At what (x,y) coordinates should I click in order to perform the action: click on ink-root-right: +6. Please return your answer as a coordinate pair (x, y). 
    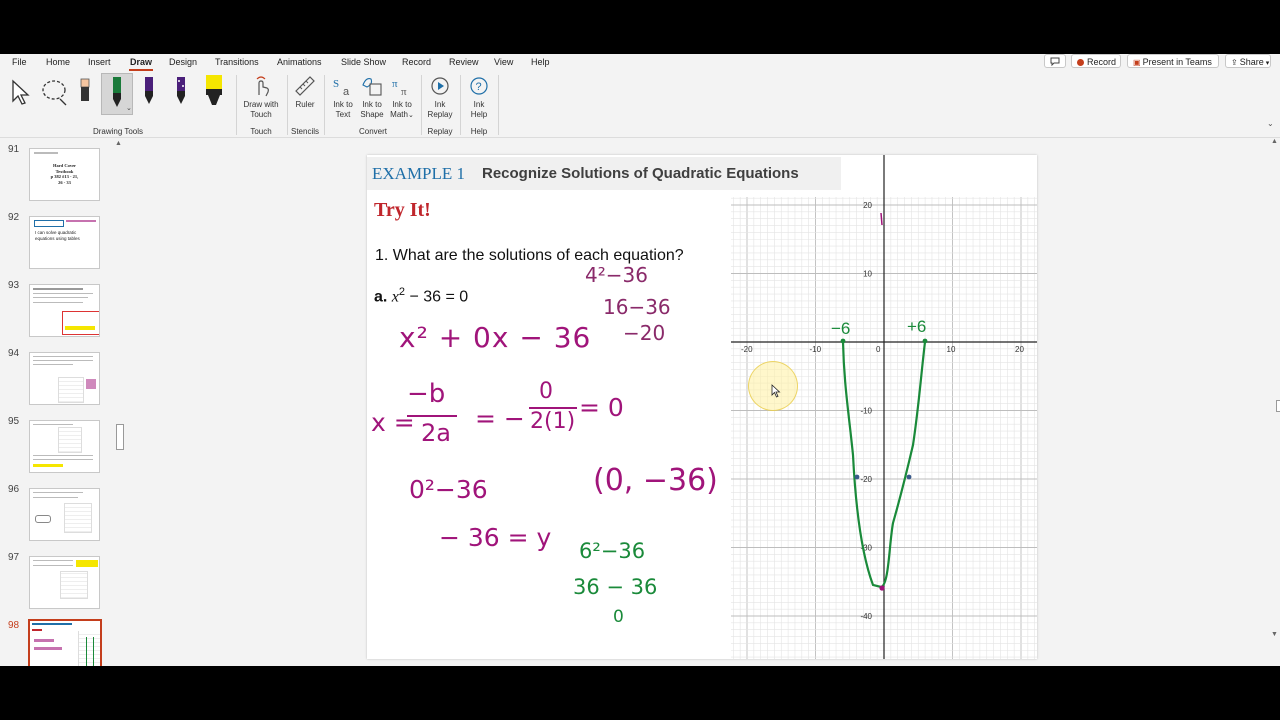
    Looking at the image, I should click on (916, 326).